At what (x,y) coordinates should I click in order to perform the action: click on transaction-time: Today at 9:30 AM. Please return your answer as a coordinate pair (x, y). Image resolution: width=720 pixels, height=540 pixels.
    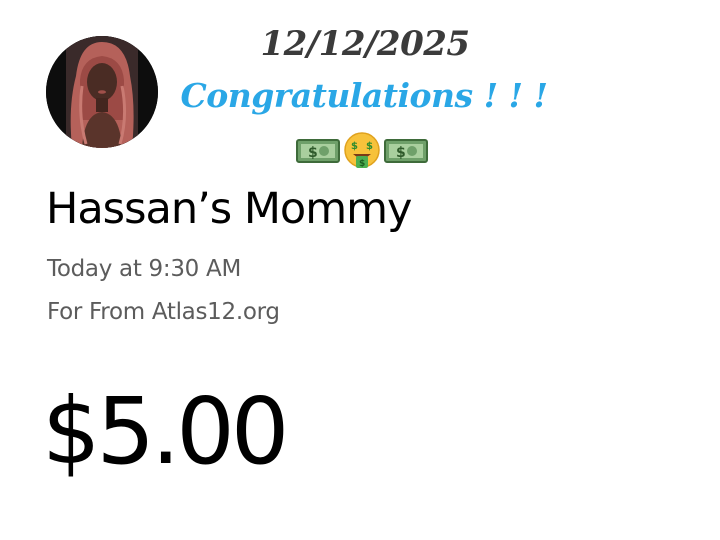
    Looking at the image, I should click on (144, 269).